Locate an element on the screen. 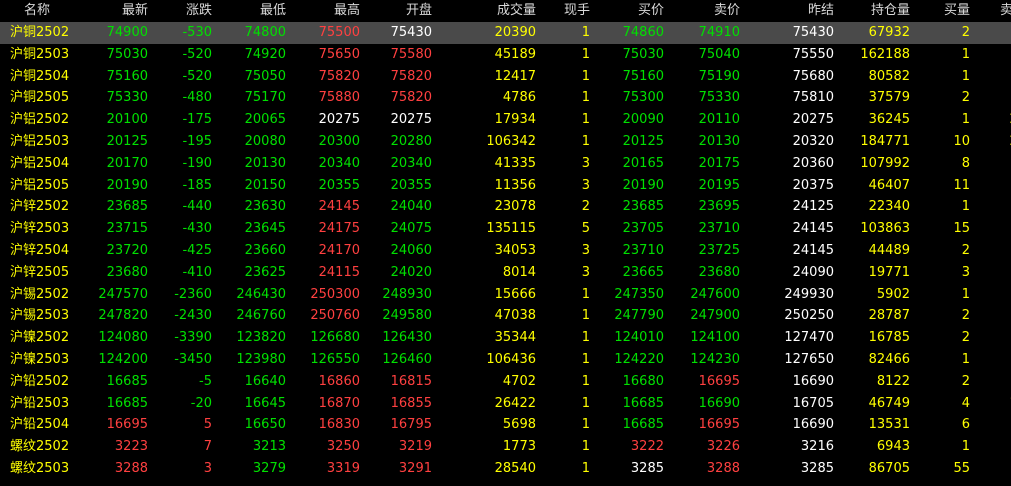 Image resolution: width=1011 pixels, height=486 pixels. cell-change: -410 is located at coordinates (197, 272).